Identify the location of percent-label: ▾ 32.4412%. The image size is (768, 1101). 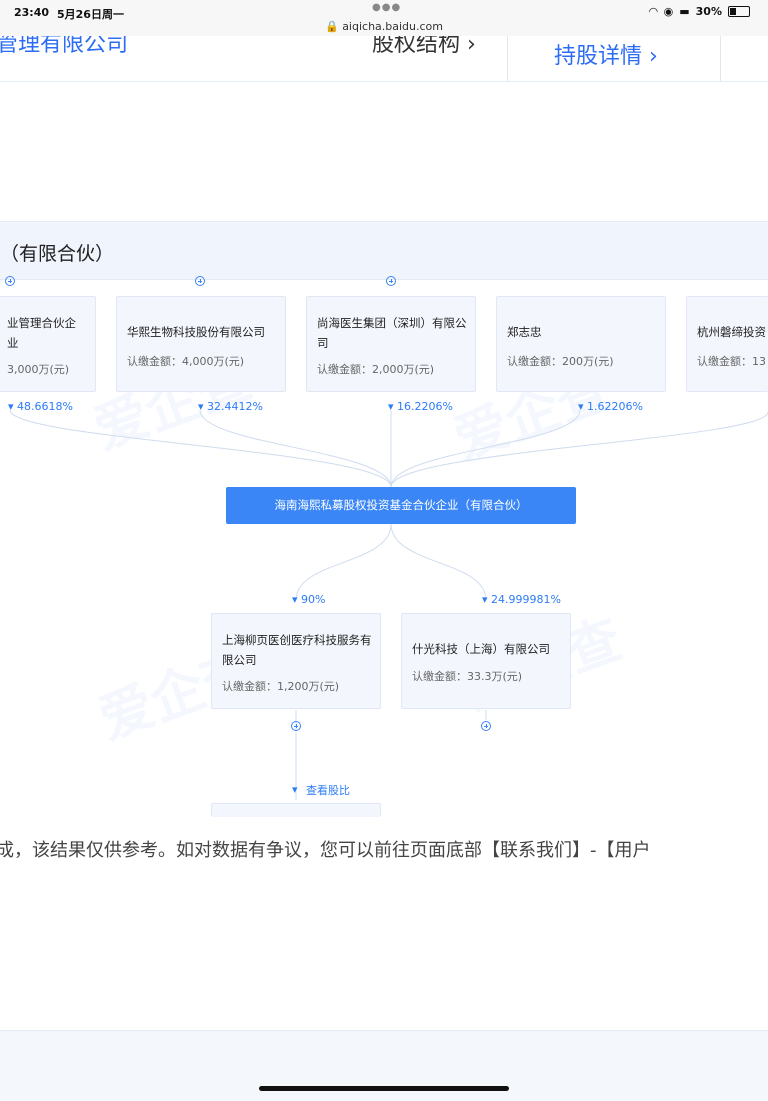
(230, 406).